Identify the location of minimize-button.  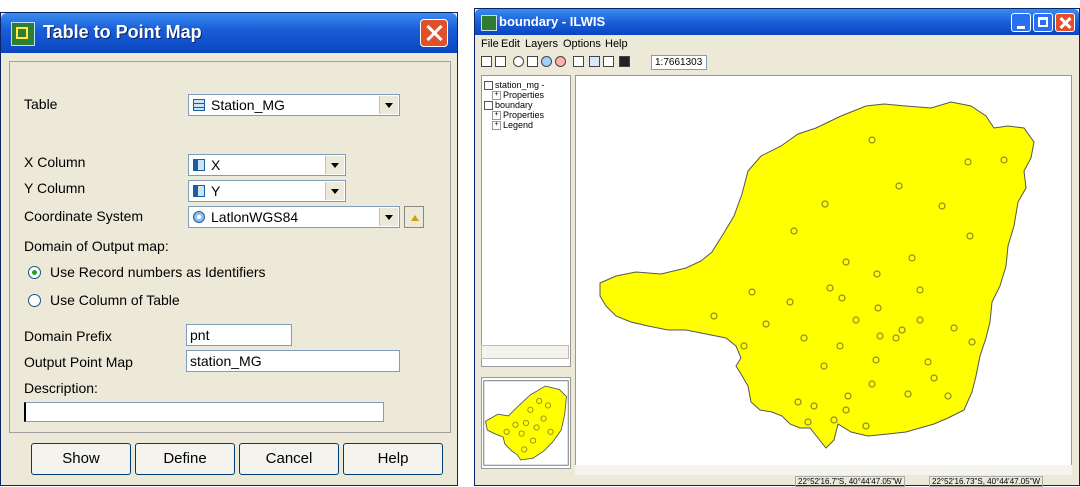
(1021, 22).